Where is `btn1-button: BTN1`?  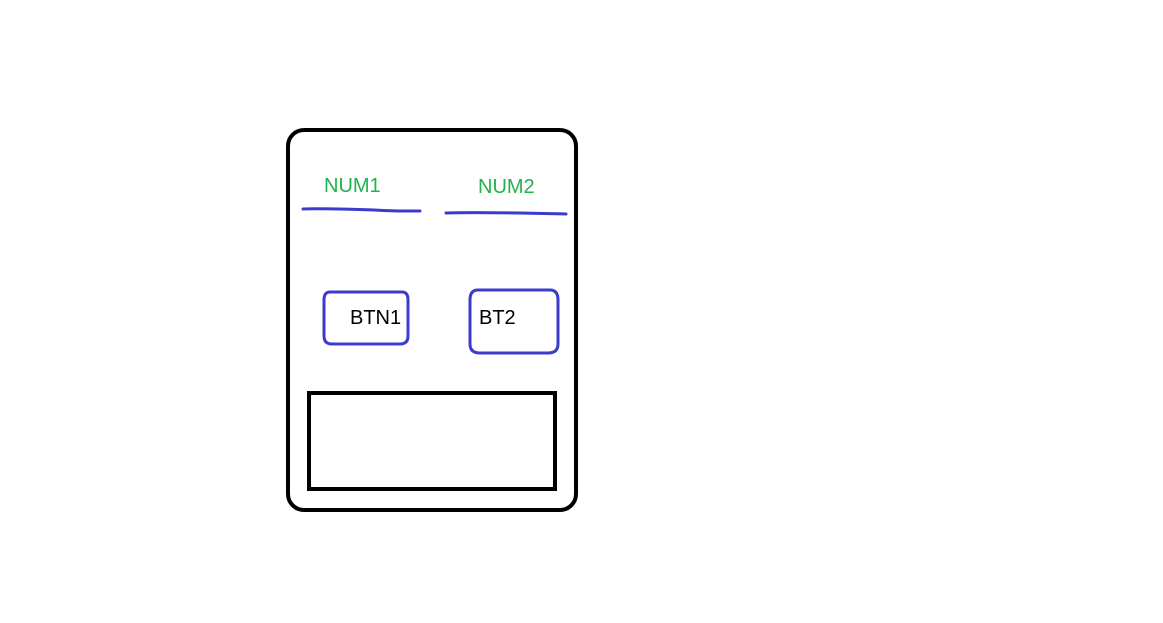
btn1-button: BTN1 is located at coordinates (366, 318).